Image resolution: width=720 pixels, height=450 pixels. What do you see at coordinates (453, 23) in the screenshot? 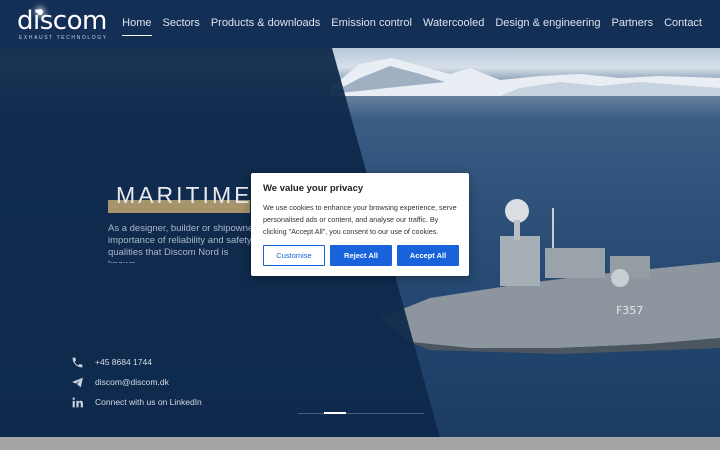
I see `nav-watercooled: Watercooled` at bounding box center [453, 23].